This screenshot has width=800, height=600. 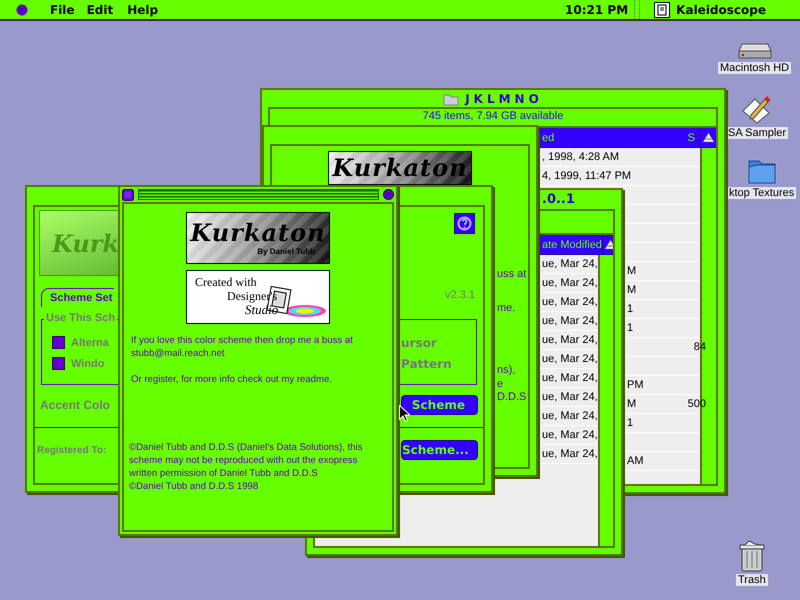 I want to click on menu-item: Help, so click(x=142, y=9).